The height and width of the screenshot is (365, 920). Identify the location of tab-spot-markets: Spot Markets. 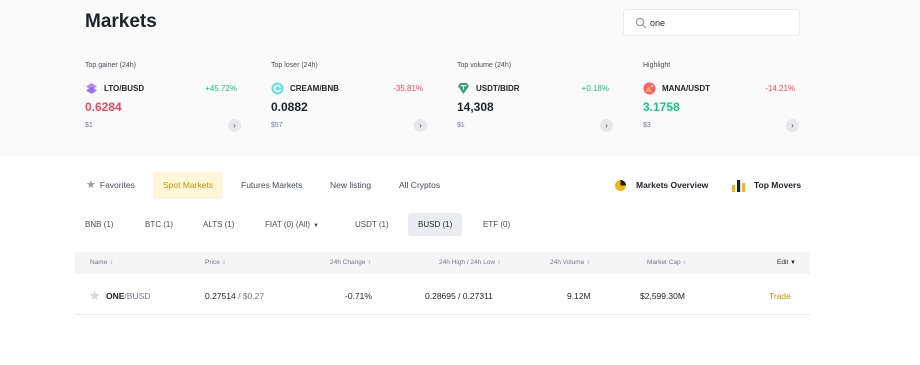
(188, 185).